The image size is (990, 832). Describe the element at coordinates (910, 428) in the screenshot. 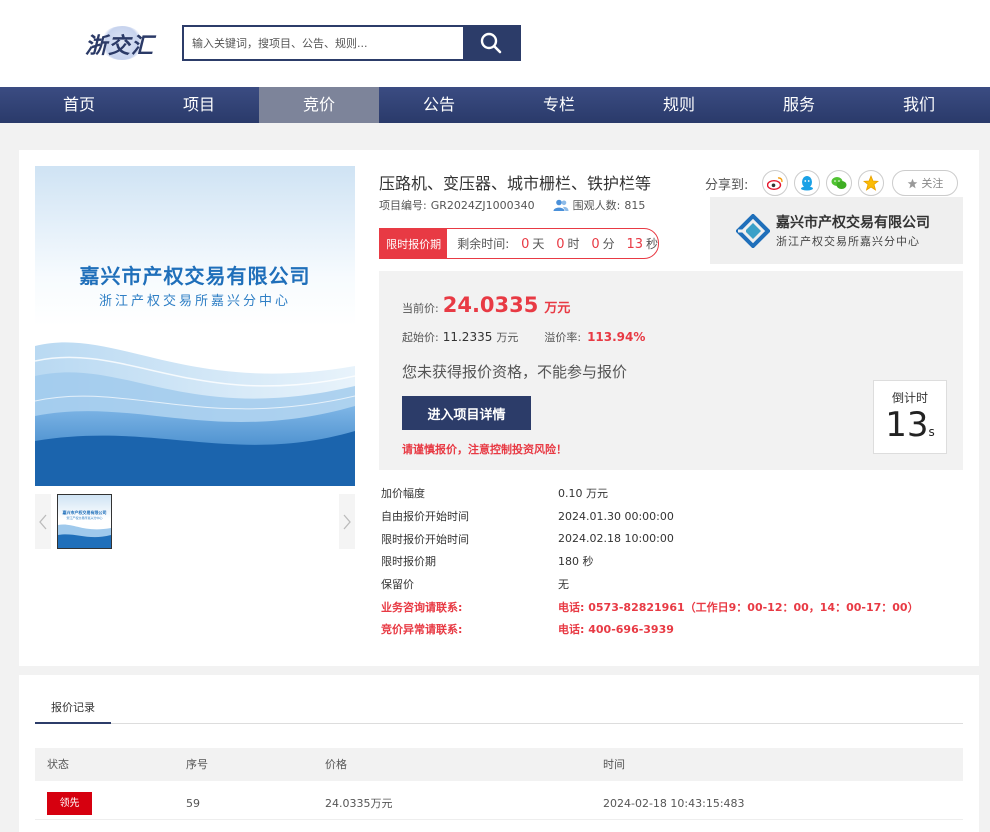

I see `countdown-value: 13s` at that location.